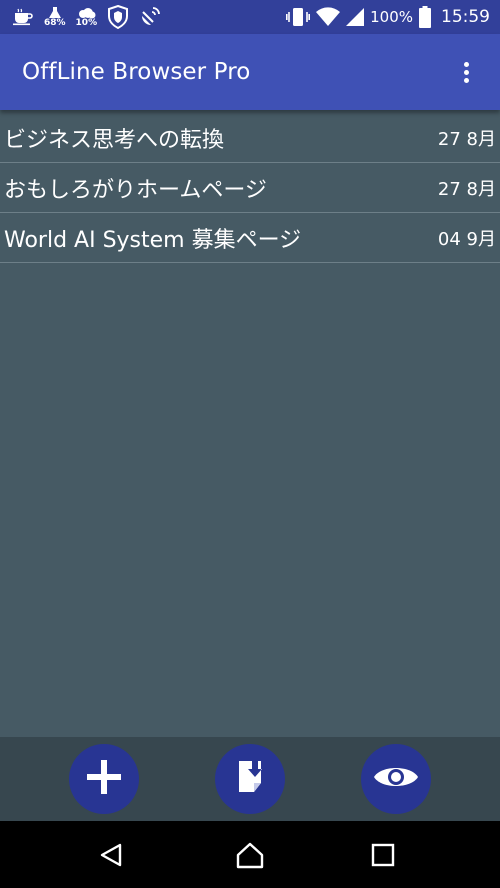  I want to click on weather-icon: 10%, so click(86, 17).